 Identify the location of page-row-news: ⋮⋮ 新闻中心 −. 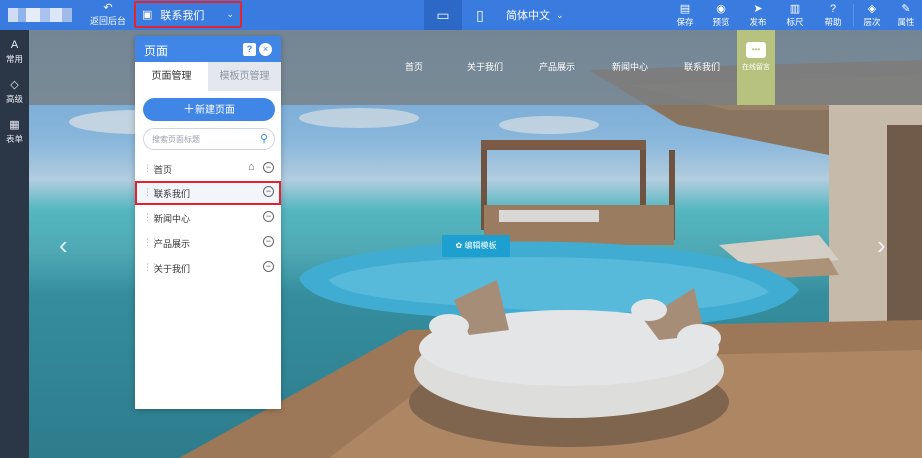
(208, 218).